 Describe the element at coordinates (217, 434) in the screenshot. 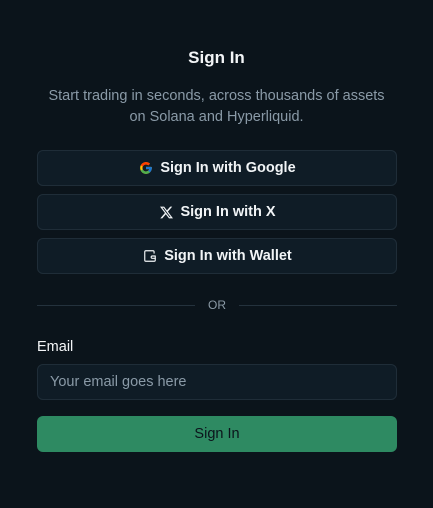

I see `sign-in-submit-button: Sign In` at that location.